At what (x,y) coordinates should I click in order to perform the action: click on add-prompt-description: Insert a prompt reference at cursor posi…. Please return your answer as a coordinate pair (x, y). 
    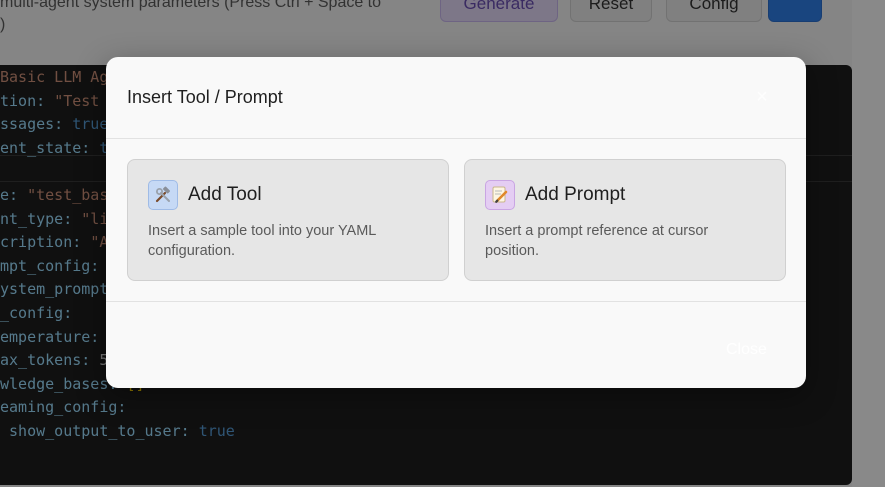
    Looking at the image, I should click on (597, 241).